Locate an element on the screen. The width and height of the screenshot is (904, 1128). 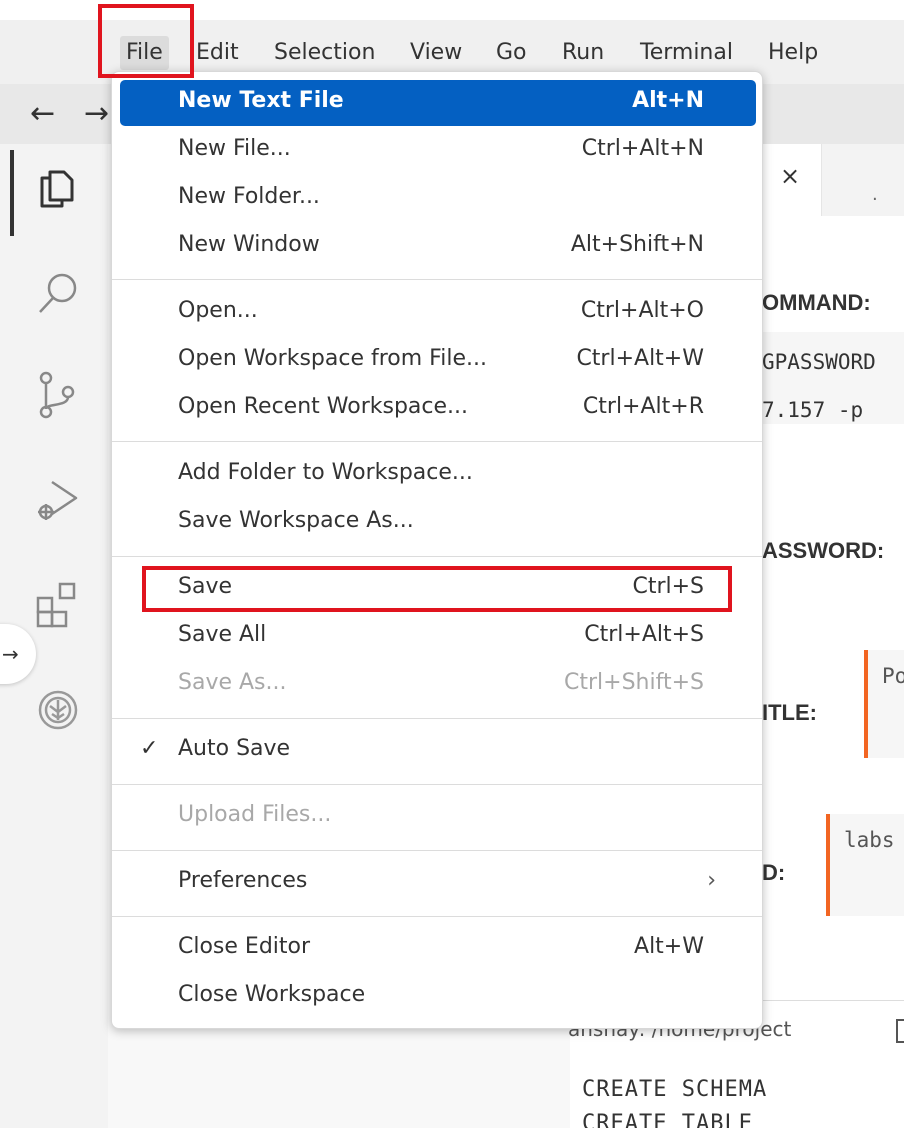
run-debug-icon is located at coordinates (58, 500).